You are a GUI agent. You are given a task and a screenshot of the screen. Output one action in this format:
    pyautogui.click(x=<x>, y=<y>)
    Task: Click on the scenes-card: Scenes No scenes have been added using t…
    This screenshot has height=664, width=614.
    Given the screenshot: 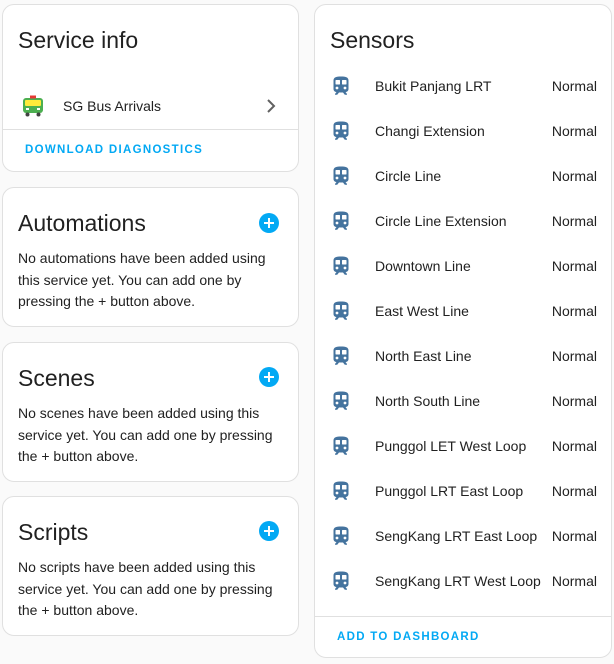 What is the action you would take?
    pyautogui.click(x=150, y=412)
    